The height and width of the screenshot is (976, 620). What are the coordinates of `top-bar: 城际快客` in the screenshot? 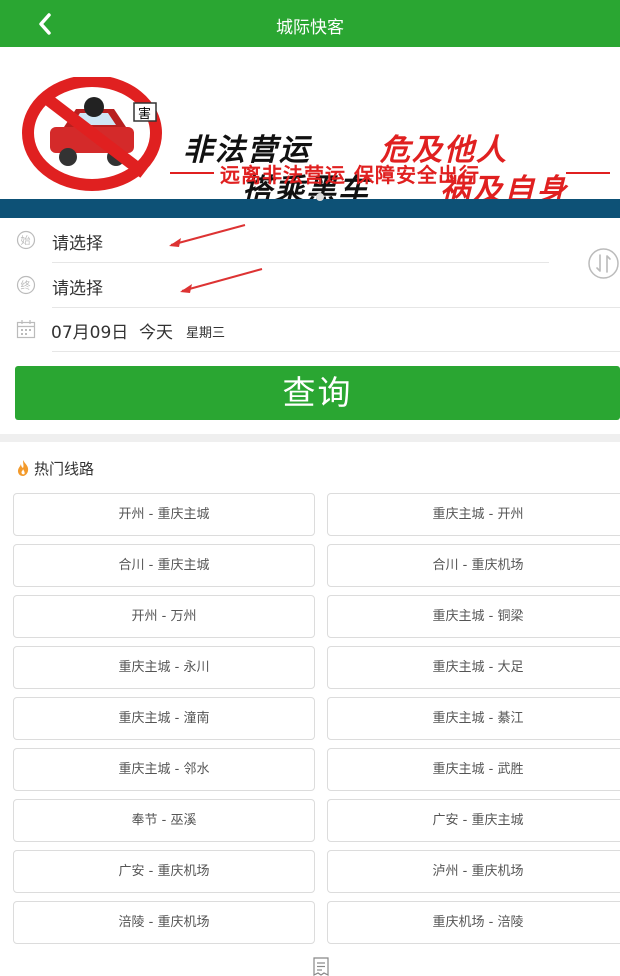 It's located at (310, 23).